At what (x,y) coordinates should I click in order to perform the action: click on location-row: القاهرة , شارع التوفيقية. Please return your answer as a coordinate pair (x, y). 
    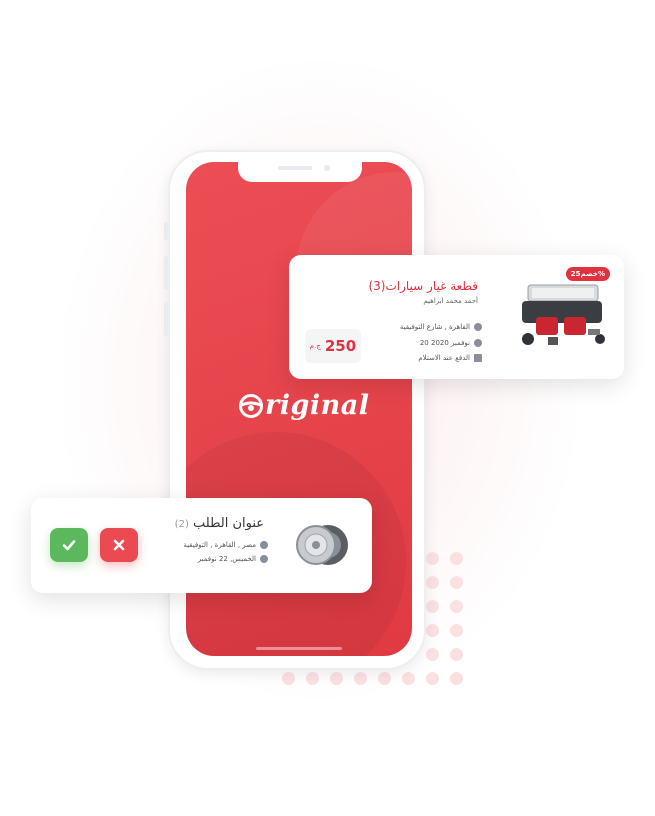
    Looking at the image, I should click on (441, 327).